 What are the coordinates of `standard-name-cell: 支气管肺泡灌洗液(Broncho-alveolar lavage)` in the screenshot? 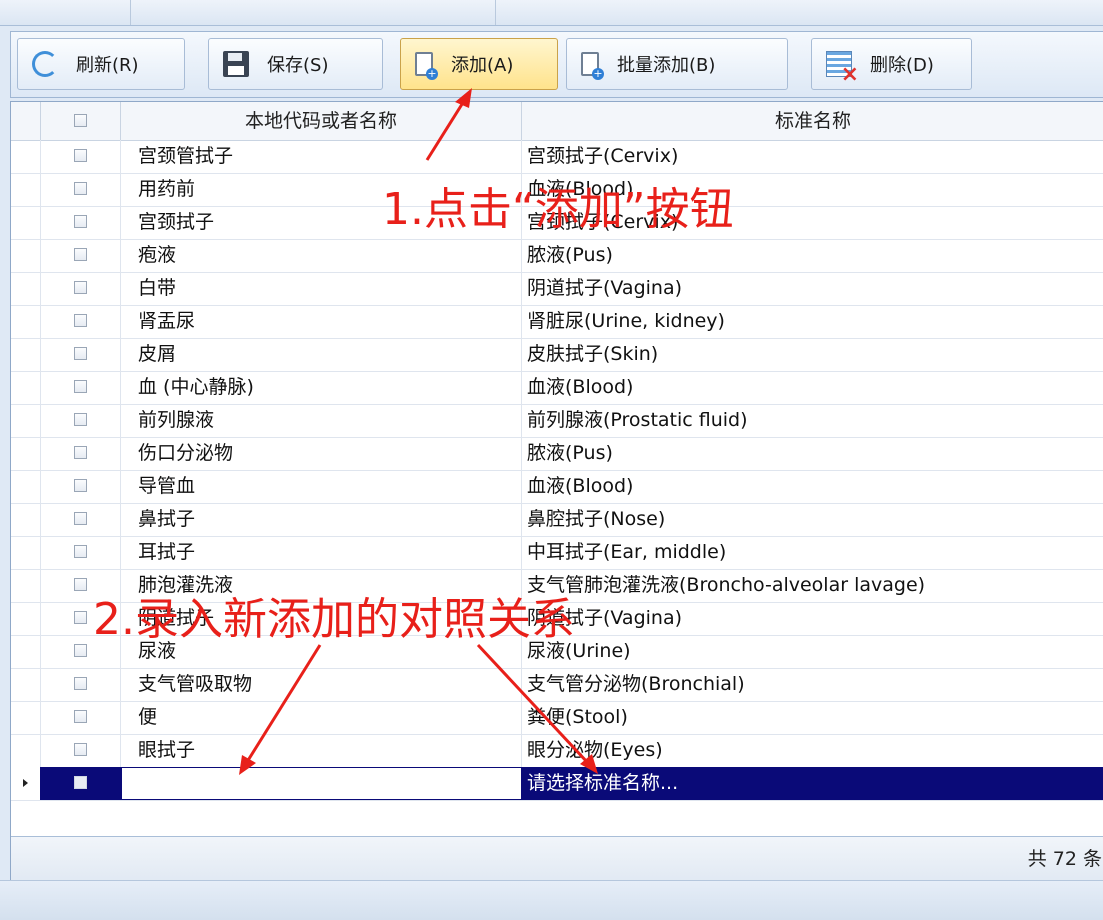 It's located at (812, 585).